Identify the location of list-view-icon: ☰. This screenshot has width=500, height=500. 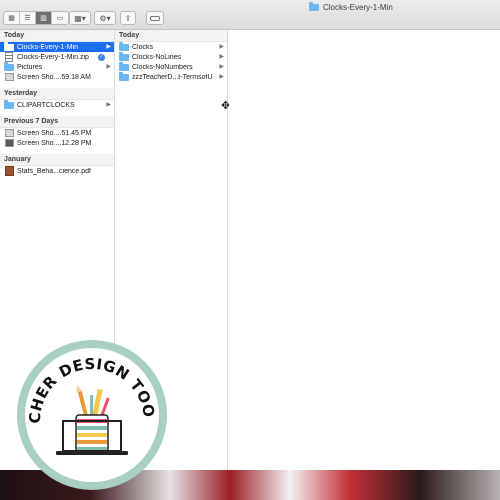
(28, 18).